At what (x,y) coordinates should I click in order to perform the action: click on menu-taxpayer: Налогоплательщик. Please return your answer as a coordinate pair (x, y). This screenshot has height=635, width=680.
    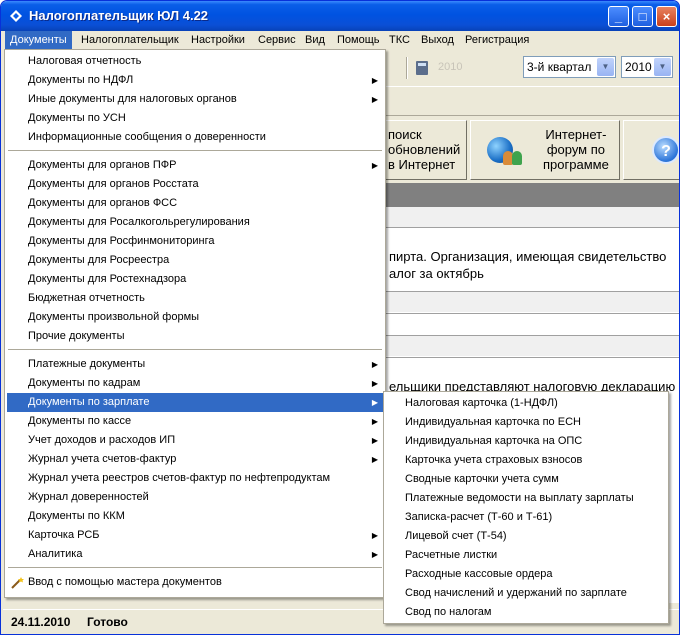
    Looking at the image, I should click on (130, 40).